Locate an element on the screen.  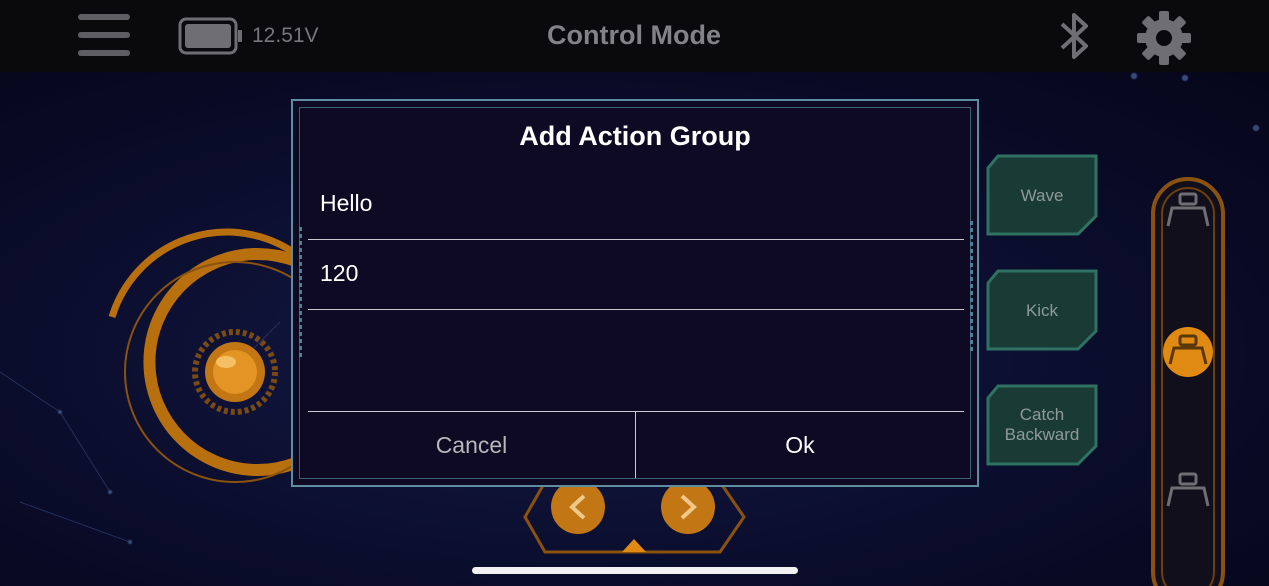
top-bar: 12.51V Control Mode is located at coordinates (634, 36).